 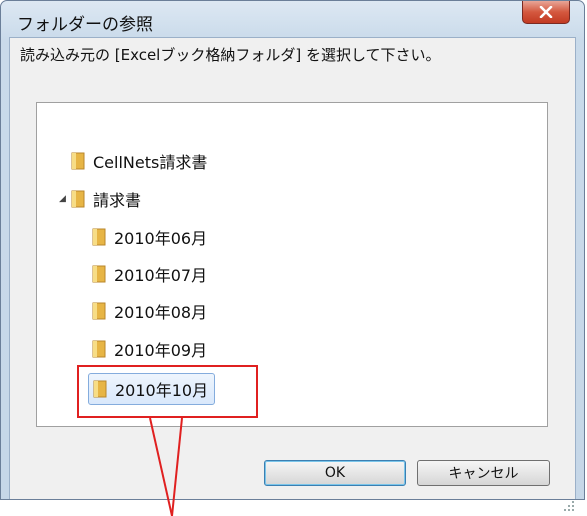 I want to click on ok-button: OK, so click(x=335, y=473).